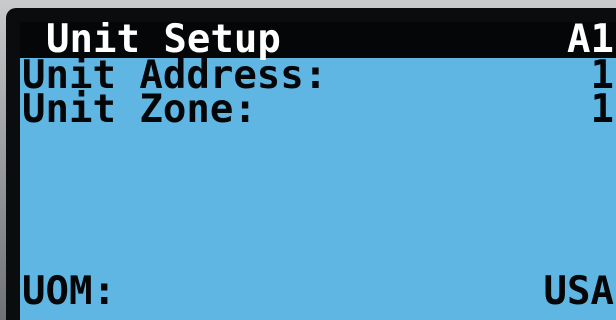  I want to click on unit-zone-label: Unit Zone:, so click(139, 109).